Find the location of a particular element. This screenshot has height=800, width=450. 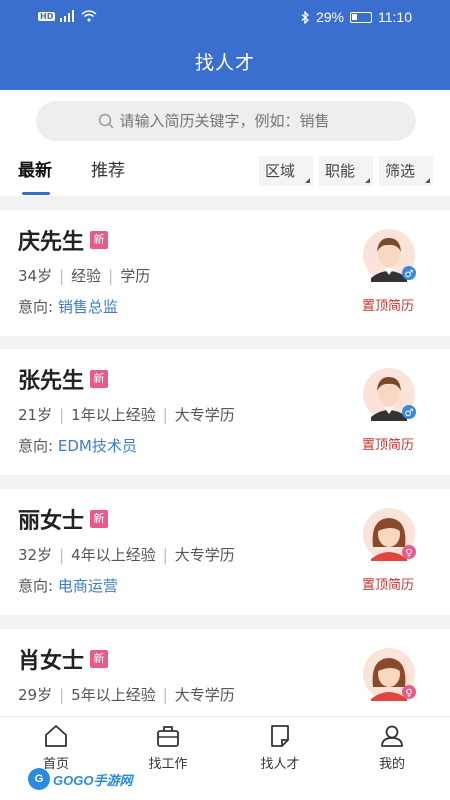

watermark-logo: G is located at coordinates (39, 779).